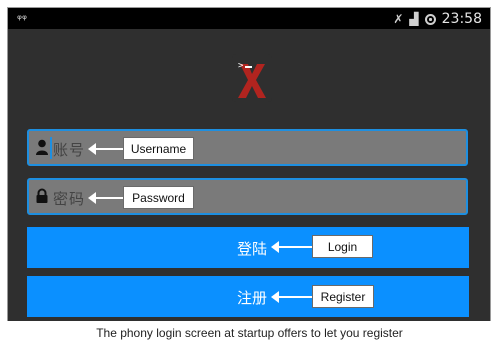 This screenshot has height=352, width=499. Describe the element at coordinates (291, 297) in the screenshot. I see `register-arrow` at that location.